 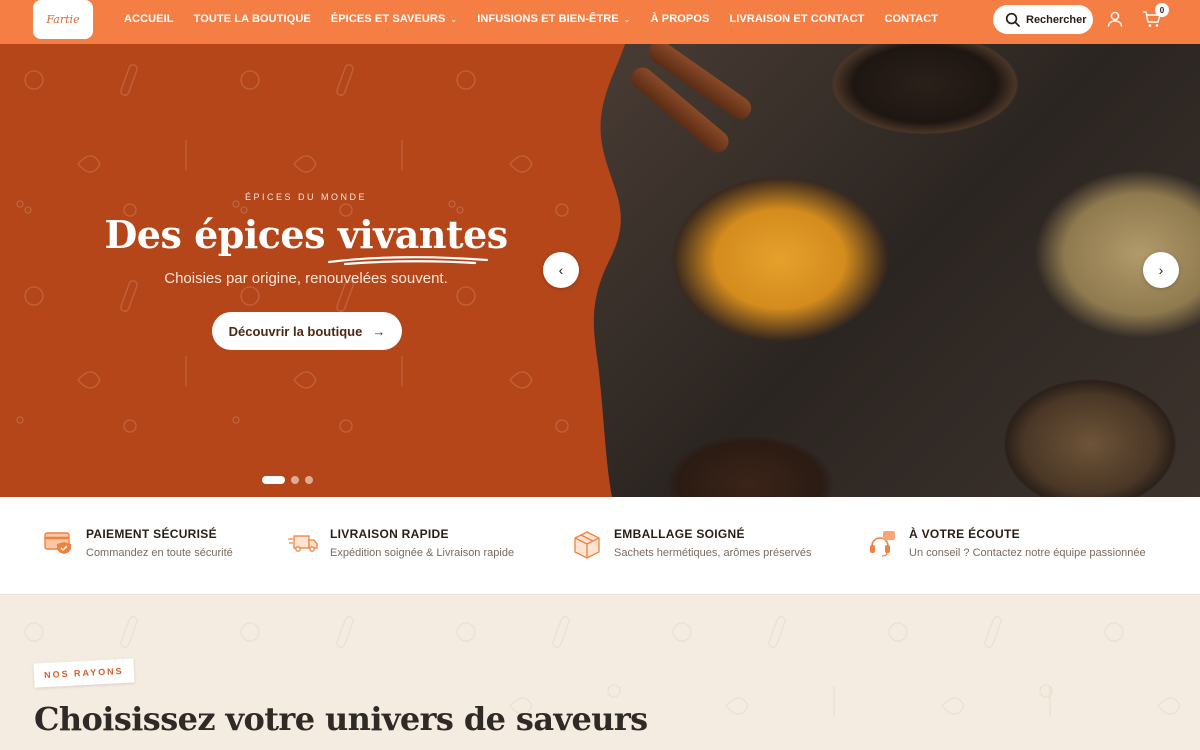 What do you see at coordinates (713, 553) in the screenshot?
I see `feature-desc: Sachets hermétiques, arômes préservés` at bounding box center [713, 553].